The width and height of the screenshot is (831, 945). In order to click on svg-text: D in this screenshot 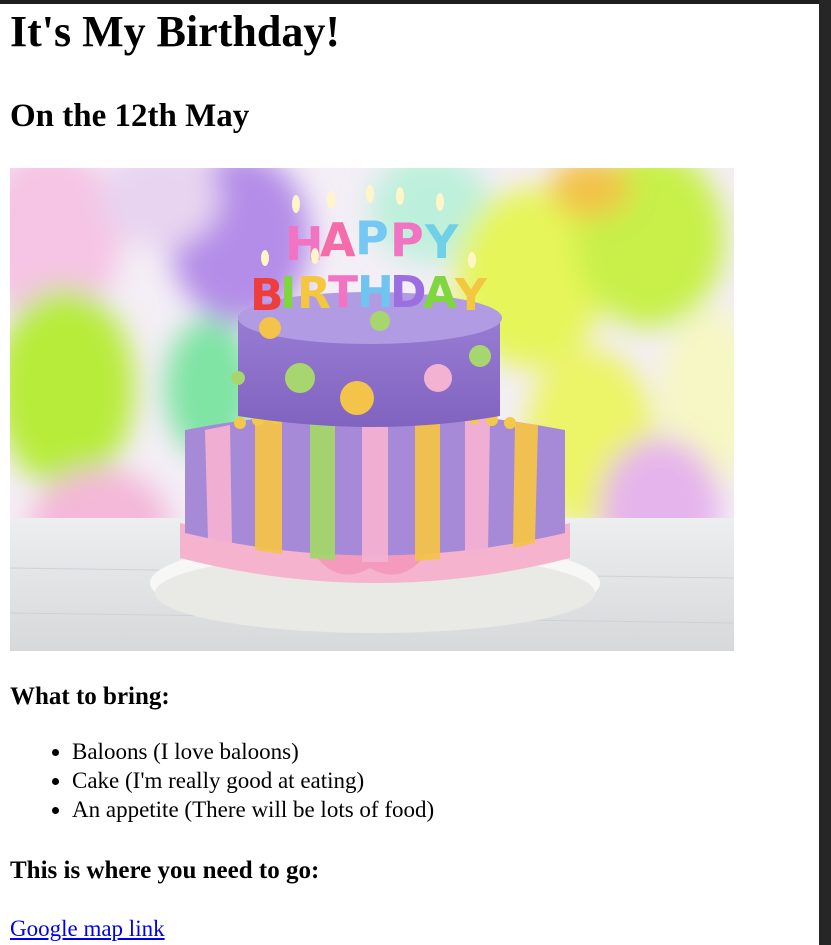, I will do `click(408, 292)`.